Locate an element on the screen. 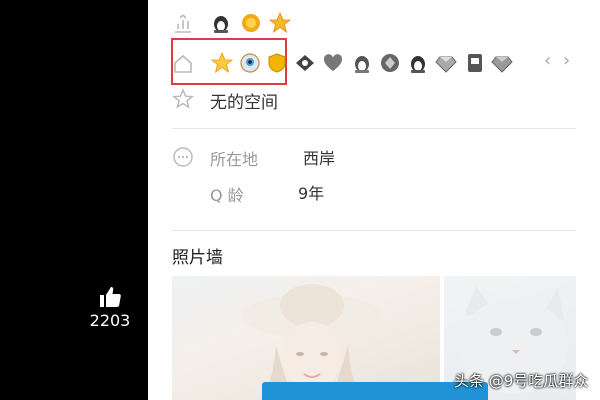  q-age-label: Q 龄 is located at coordinates (227, 195).